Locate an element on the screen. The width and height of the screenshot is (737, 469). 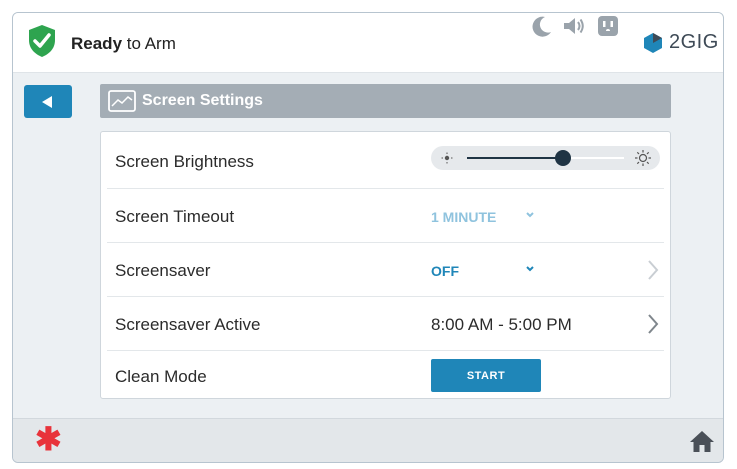
sun-high-icon is located at coordinates (643, 158).